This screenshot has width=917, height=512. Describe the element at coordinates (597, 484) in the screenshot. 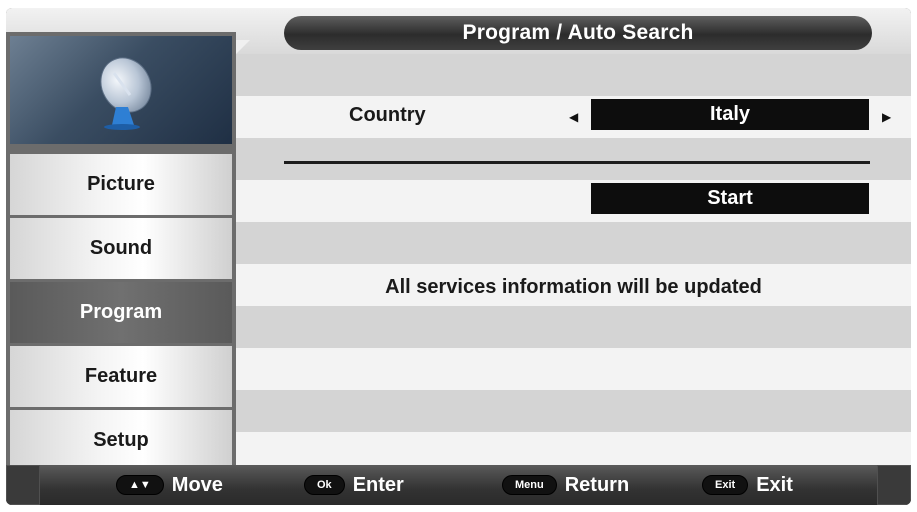

I see `help-return-label: Return` at that location.